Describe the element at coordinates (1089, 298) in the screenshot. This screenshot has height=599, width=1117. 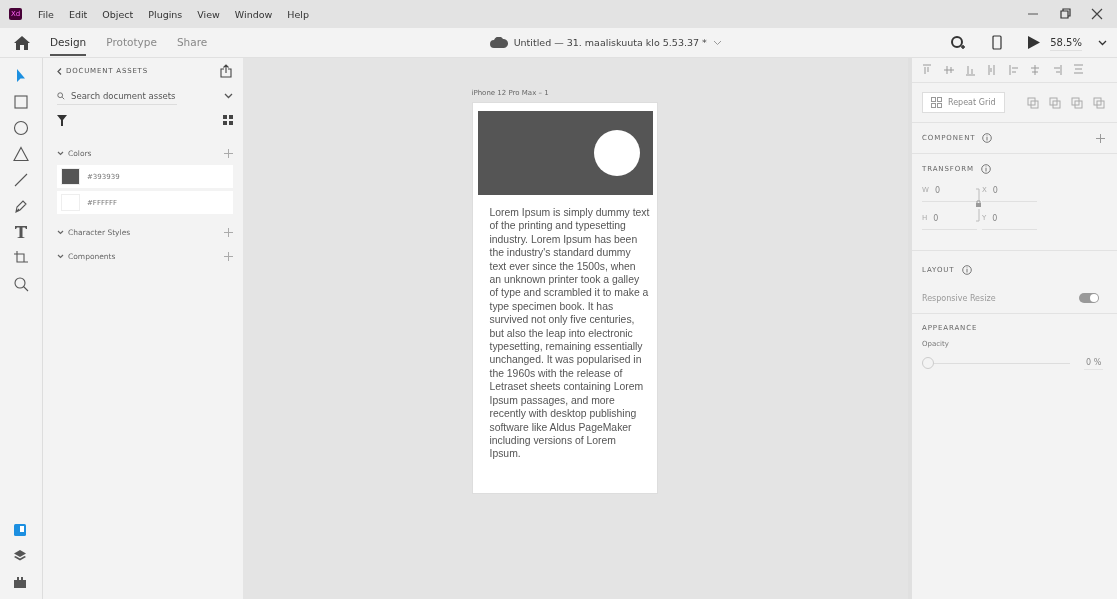
I see `toggle-switch` at that location.